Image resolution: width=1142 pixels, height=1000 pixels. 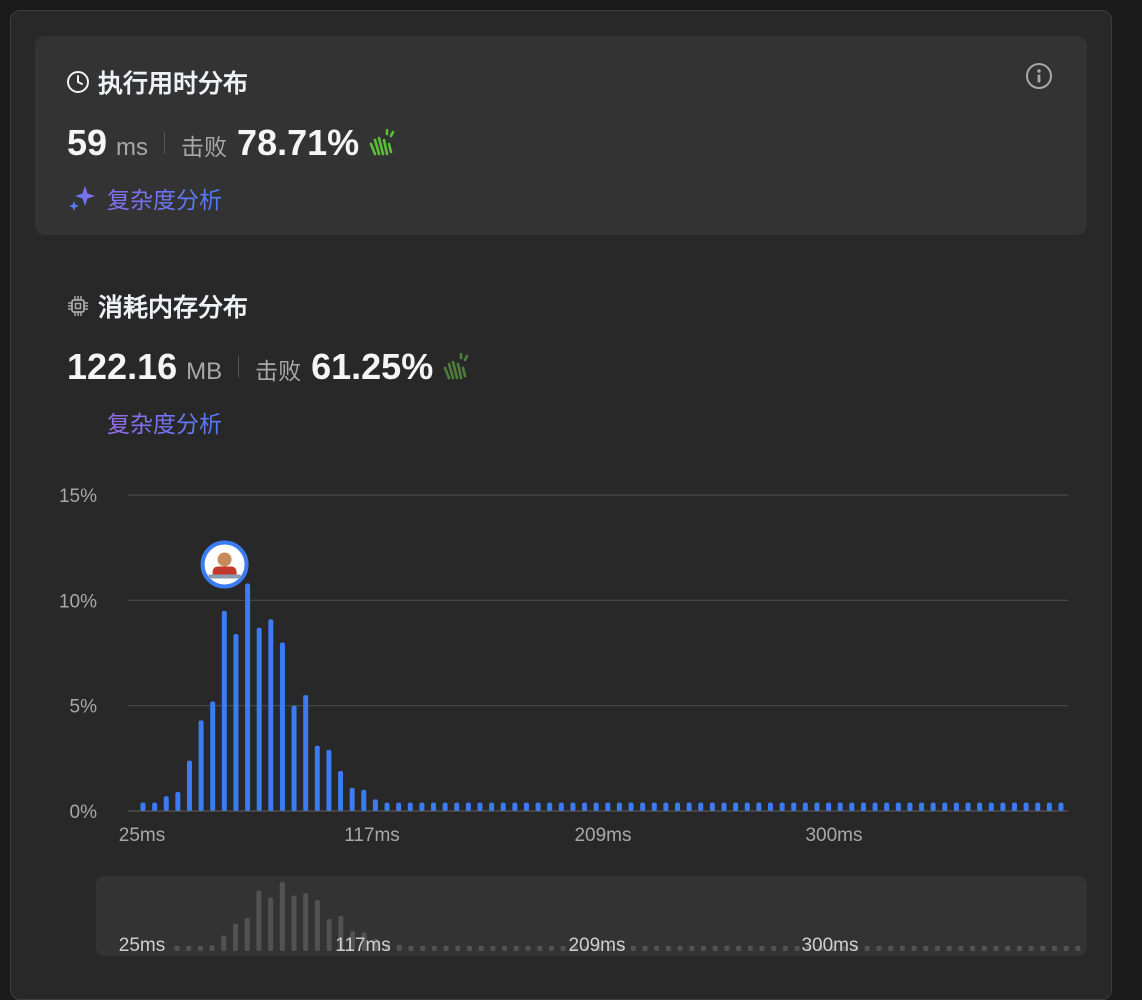 What do you see at coordinates (829, 945) in the screenshot?
I see `overview-tick-label: 300ms` at bounding box center [829, 945].